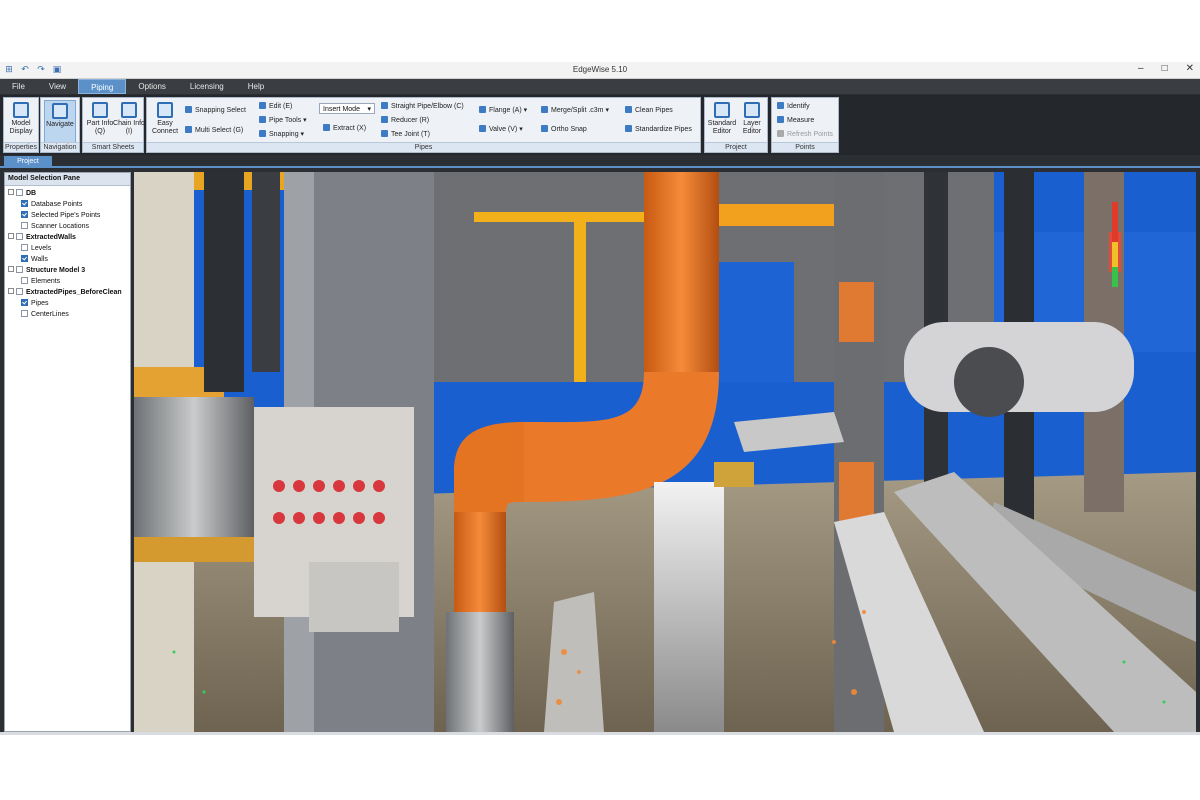 This screenshot has height=800, width=1200. What do you see at coordinates (795, 121) in the screenshot?
I see `measure-button: Measure` at bounding box center [795, 121].